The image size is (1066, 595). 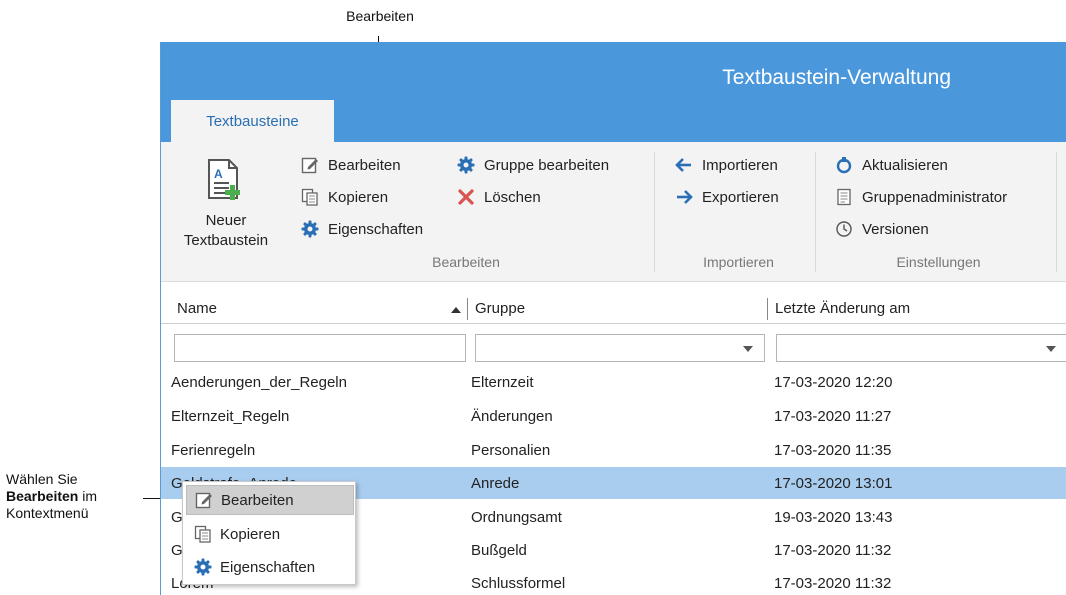 What do you see at coordinates (380, 16) in the screenshot?
I see `callout-edit-top: Bearbeiten` at bounding box center [380, 16].